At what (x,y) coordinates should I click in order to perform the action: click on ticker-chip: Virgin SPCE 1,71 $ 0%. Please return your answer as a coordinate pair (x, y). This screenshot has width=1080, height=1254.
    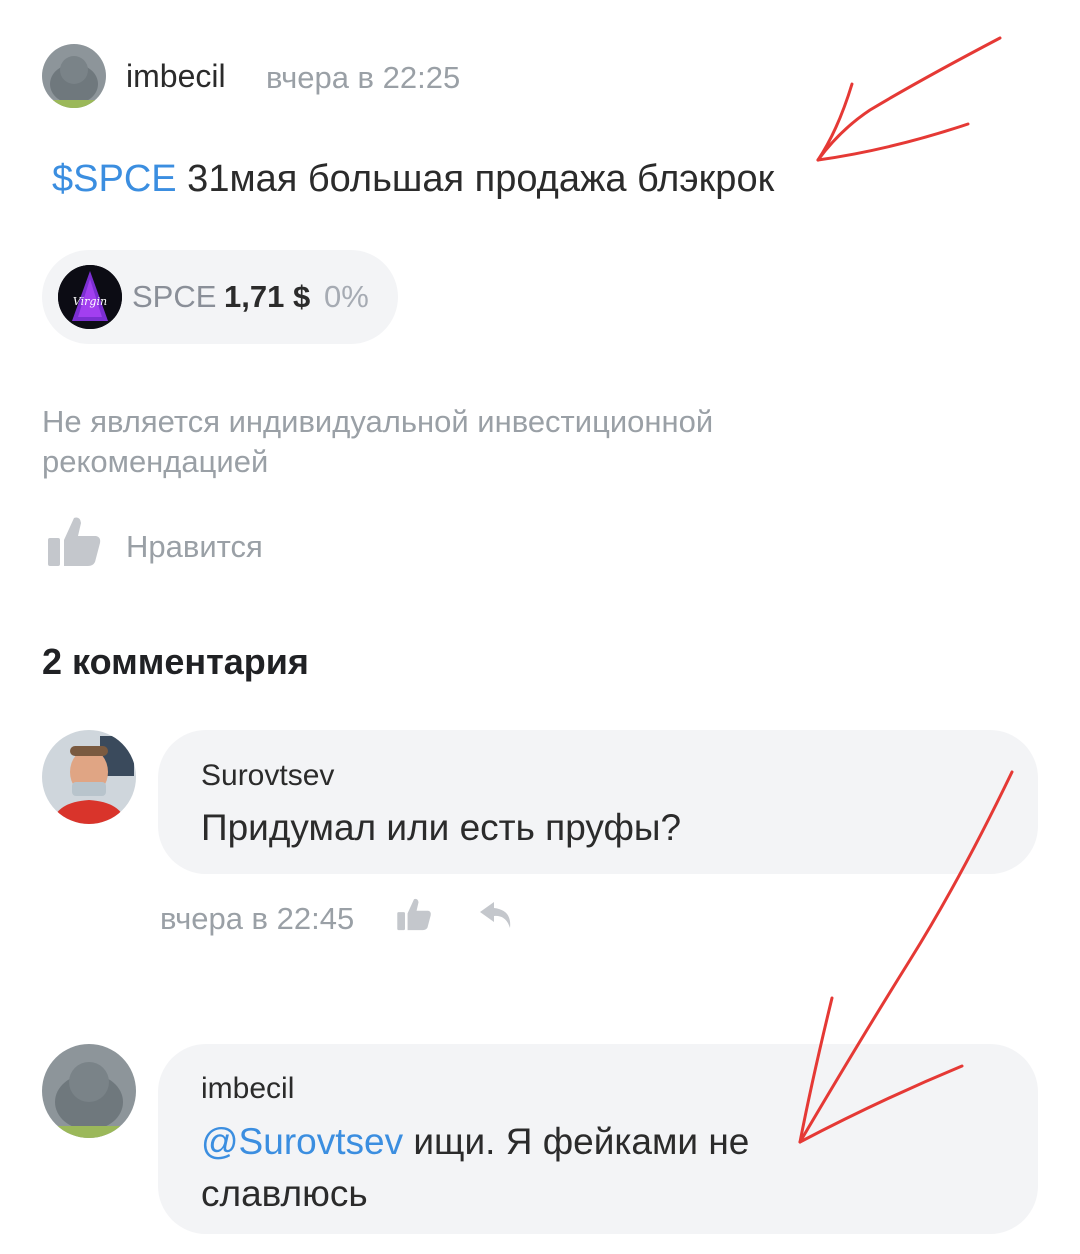
    Looking at the image, I should click on (220, 297).